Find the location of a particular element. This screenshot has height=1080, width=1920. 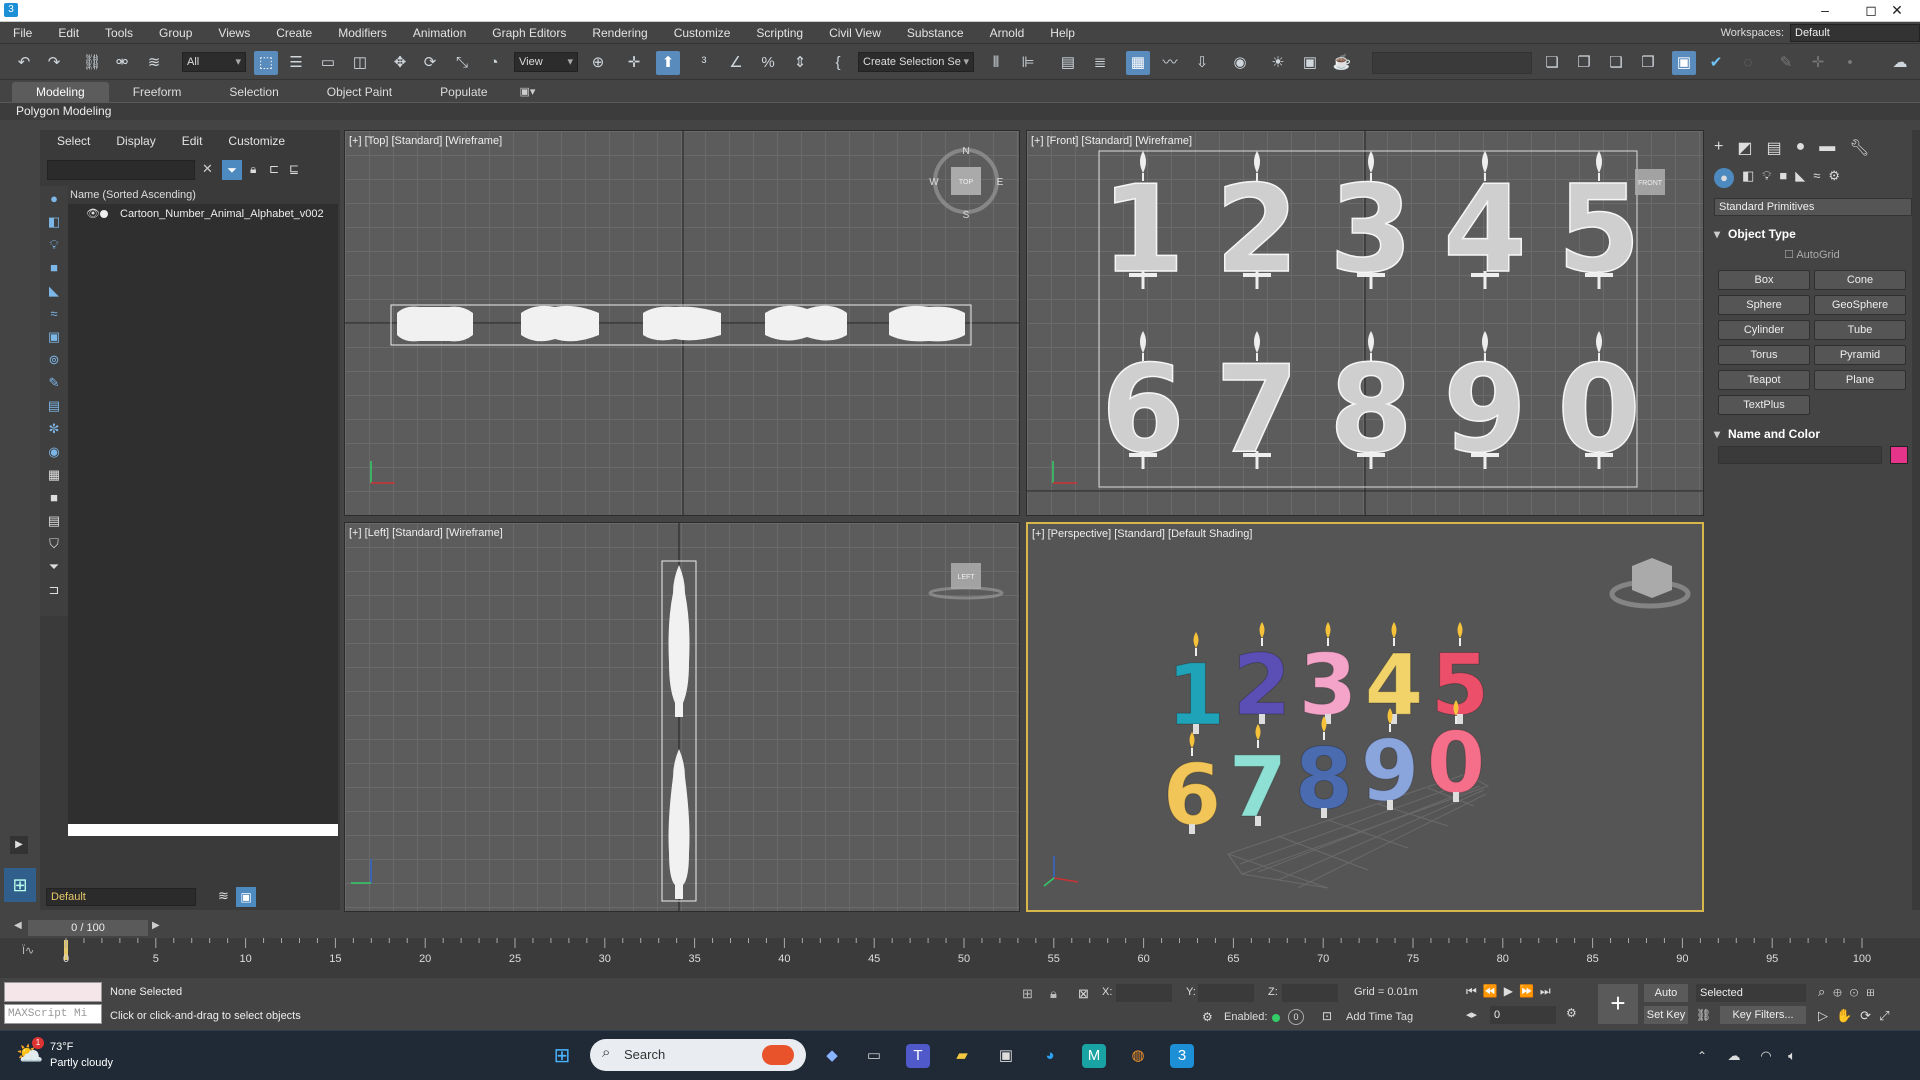

utilities-tab-icon: 🔧︎ is located at coordinates (1859, 148).